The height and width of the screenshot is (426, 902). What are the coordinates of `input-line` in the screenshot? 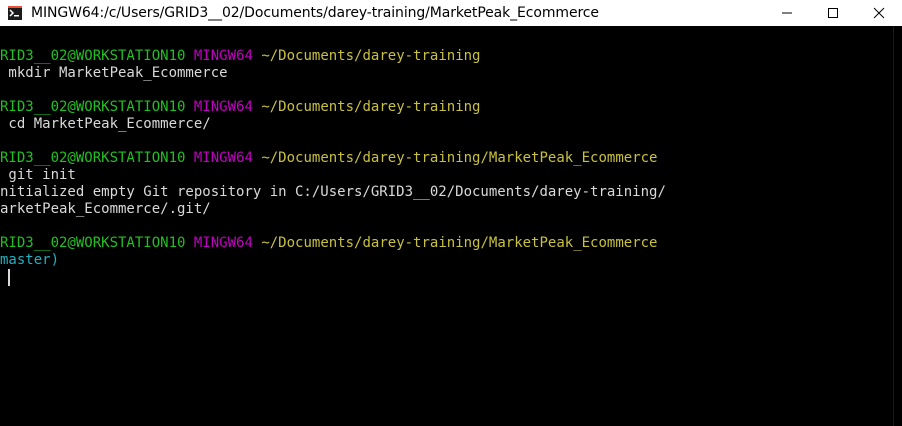 It's located at (333, 277).